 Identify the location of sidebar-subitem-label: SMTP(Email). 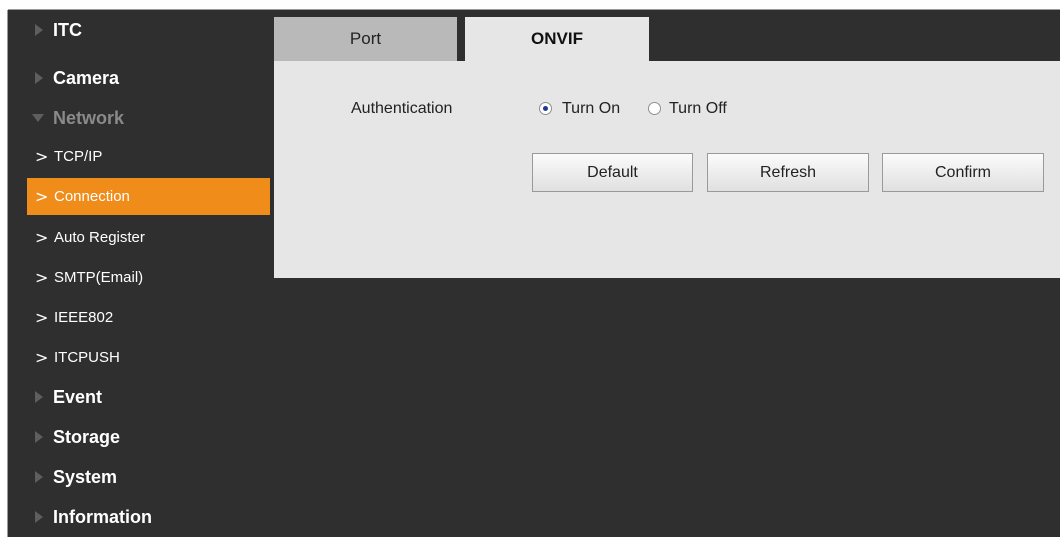
(99, 277).